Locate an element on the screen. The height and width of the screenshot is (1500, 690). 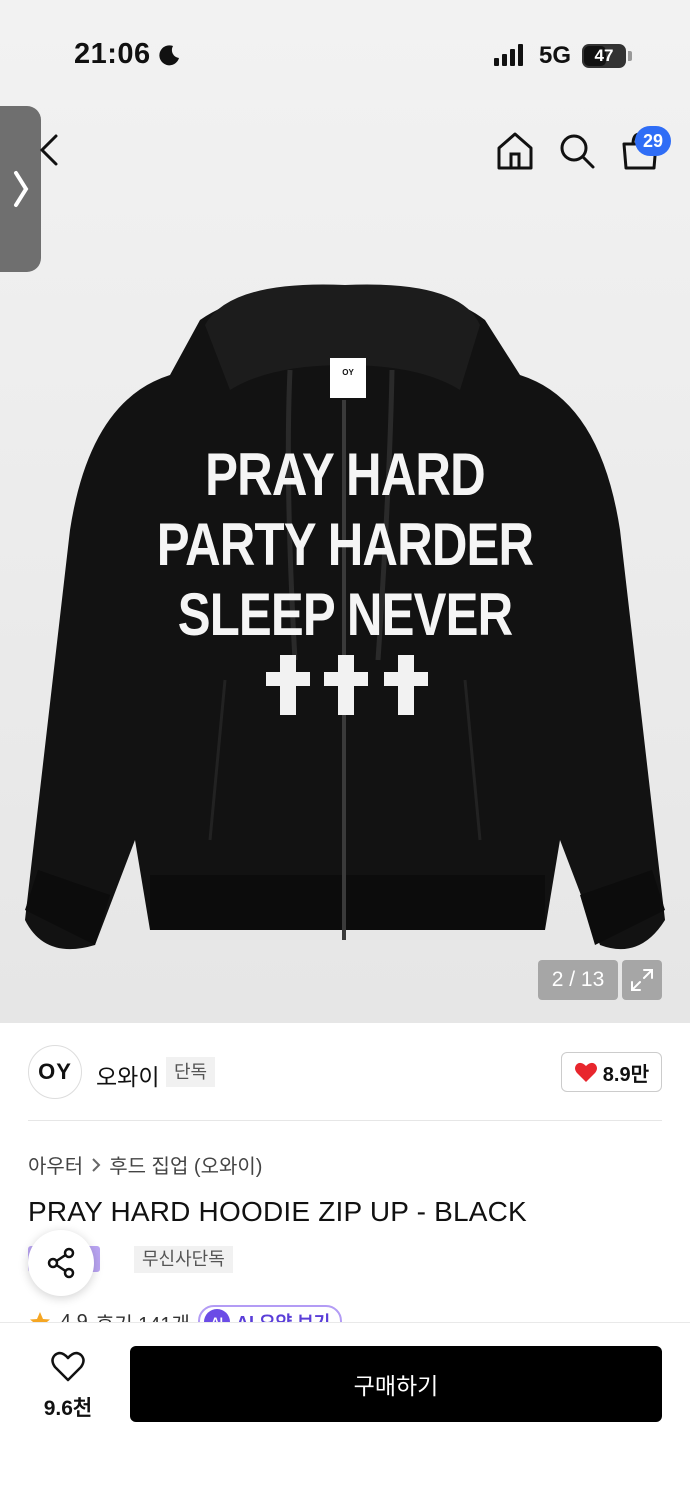
divider is located at coordinates (345, 1120).